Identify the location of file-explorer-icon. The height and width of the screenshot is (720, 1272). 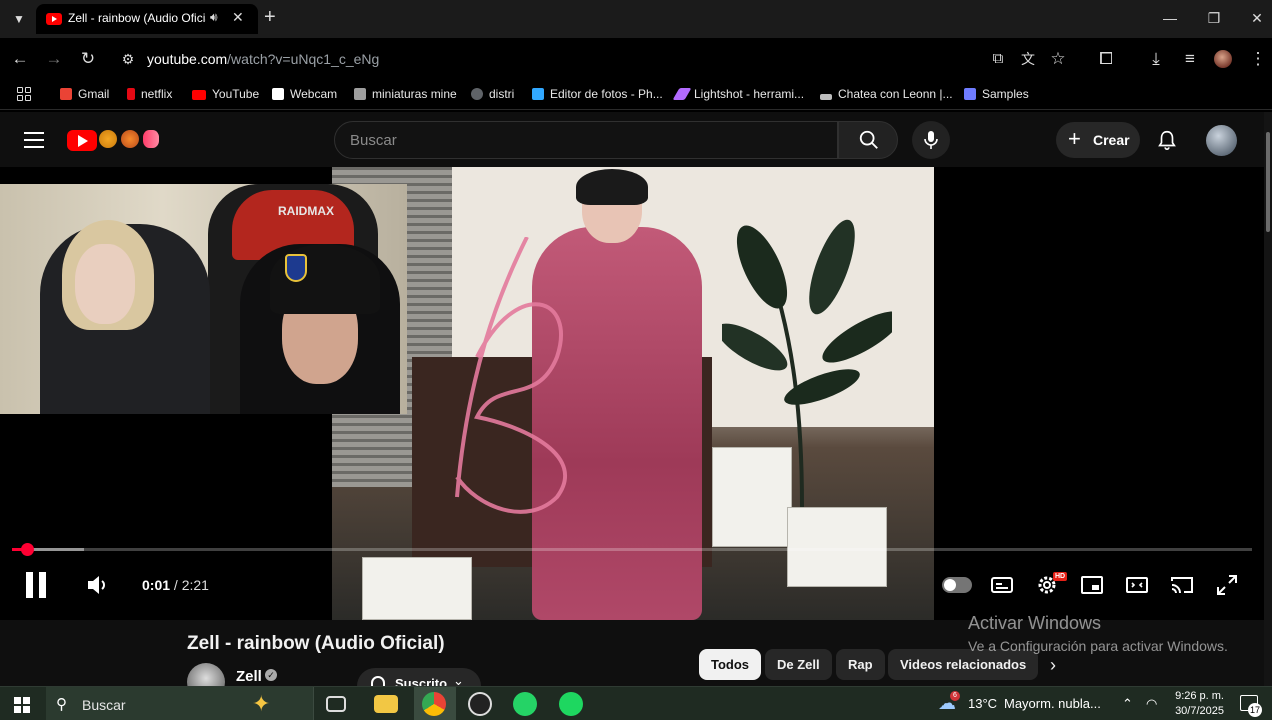
(386, 704).